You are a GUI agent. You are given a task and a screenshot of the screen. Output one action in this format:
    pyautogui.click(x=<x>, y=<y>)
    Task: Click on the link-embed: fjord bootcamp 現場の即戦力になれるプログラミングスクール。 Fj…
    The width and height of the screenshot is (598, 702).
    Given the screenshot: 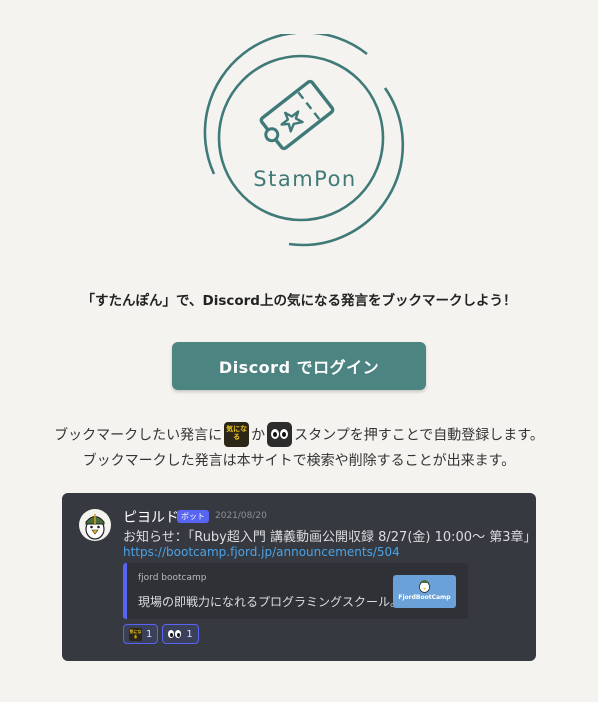 What is the action you would take?
    pyautogui.click(x=295, y=591)
    